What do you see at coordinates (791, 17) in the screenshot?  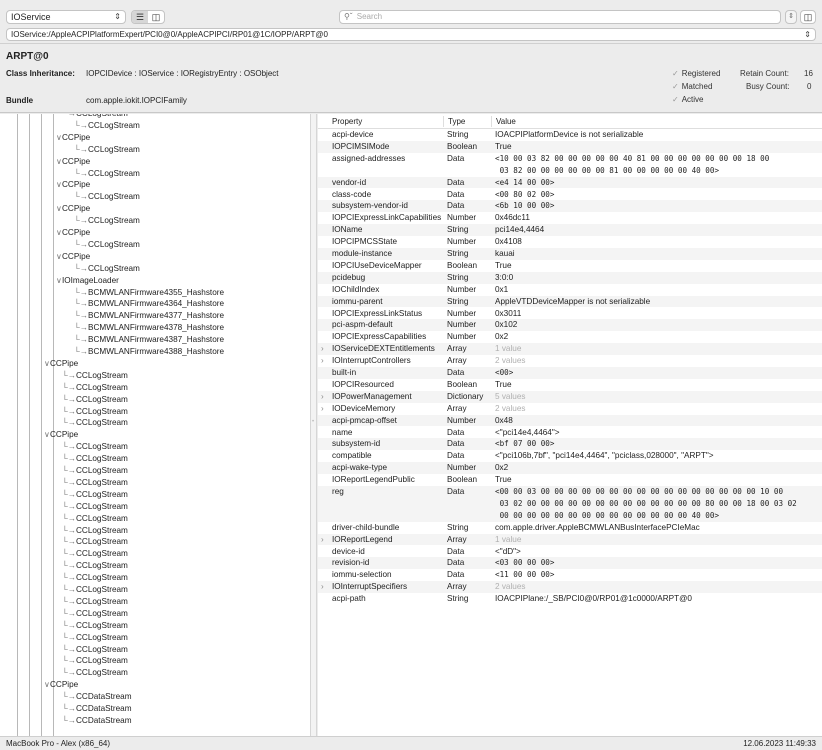 I see `search-stepper: ⇕` at bounding box center [791, 17].